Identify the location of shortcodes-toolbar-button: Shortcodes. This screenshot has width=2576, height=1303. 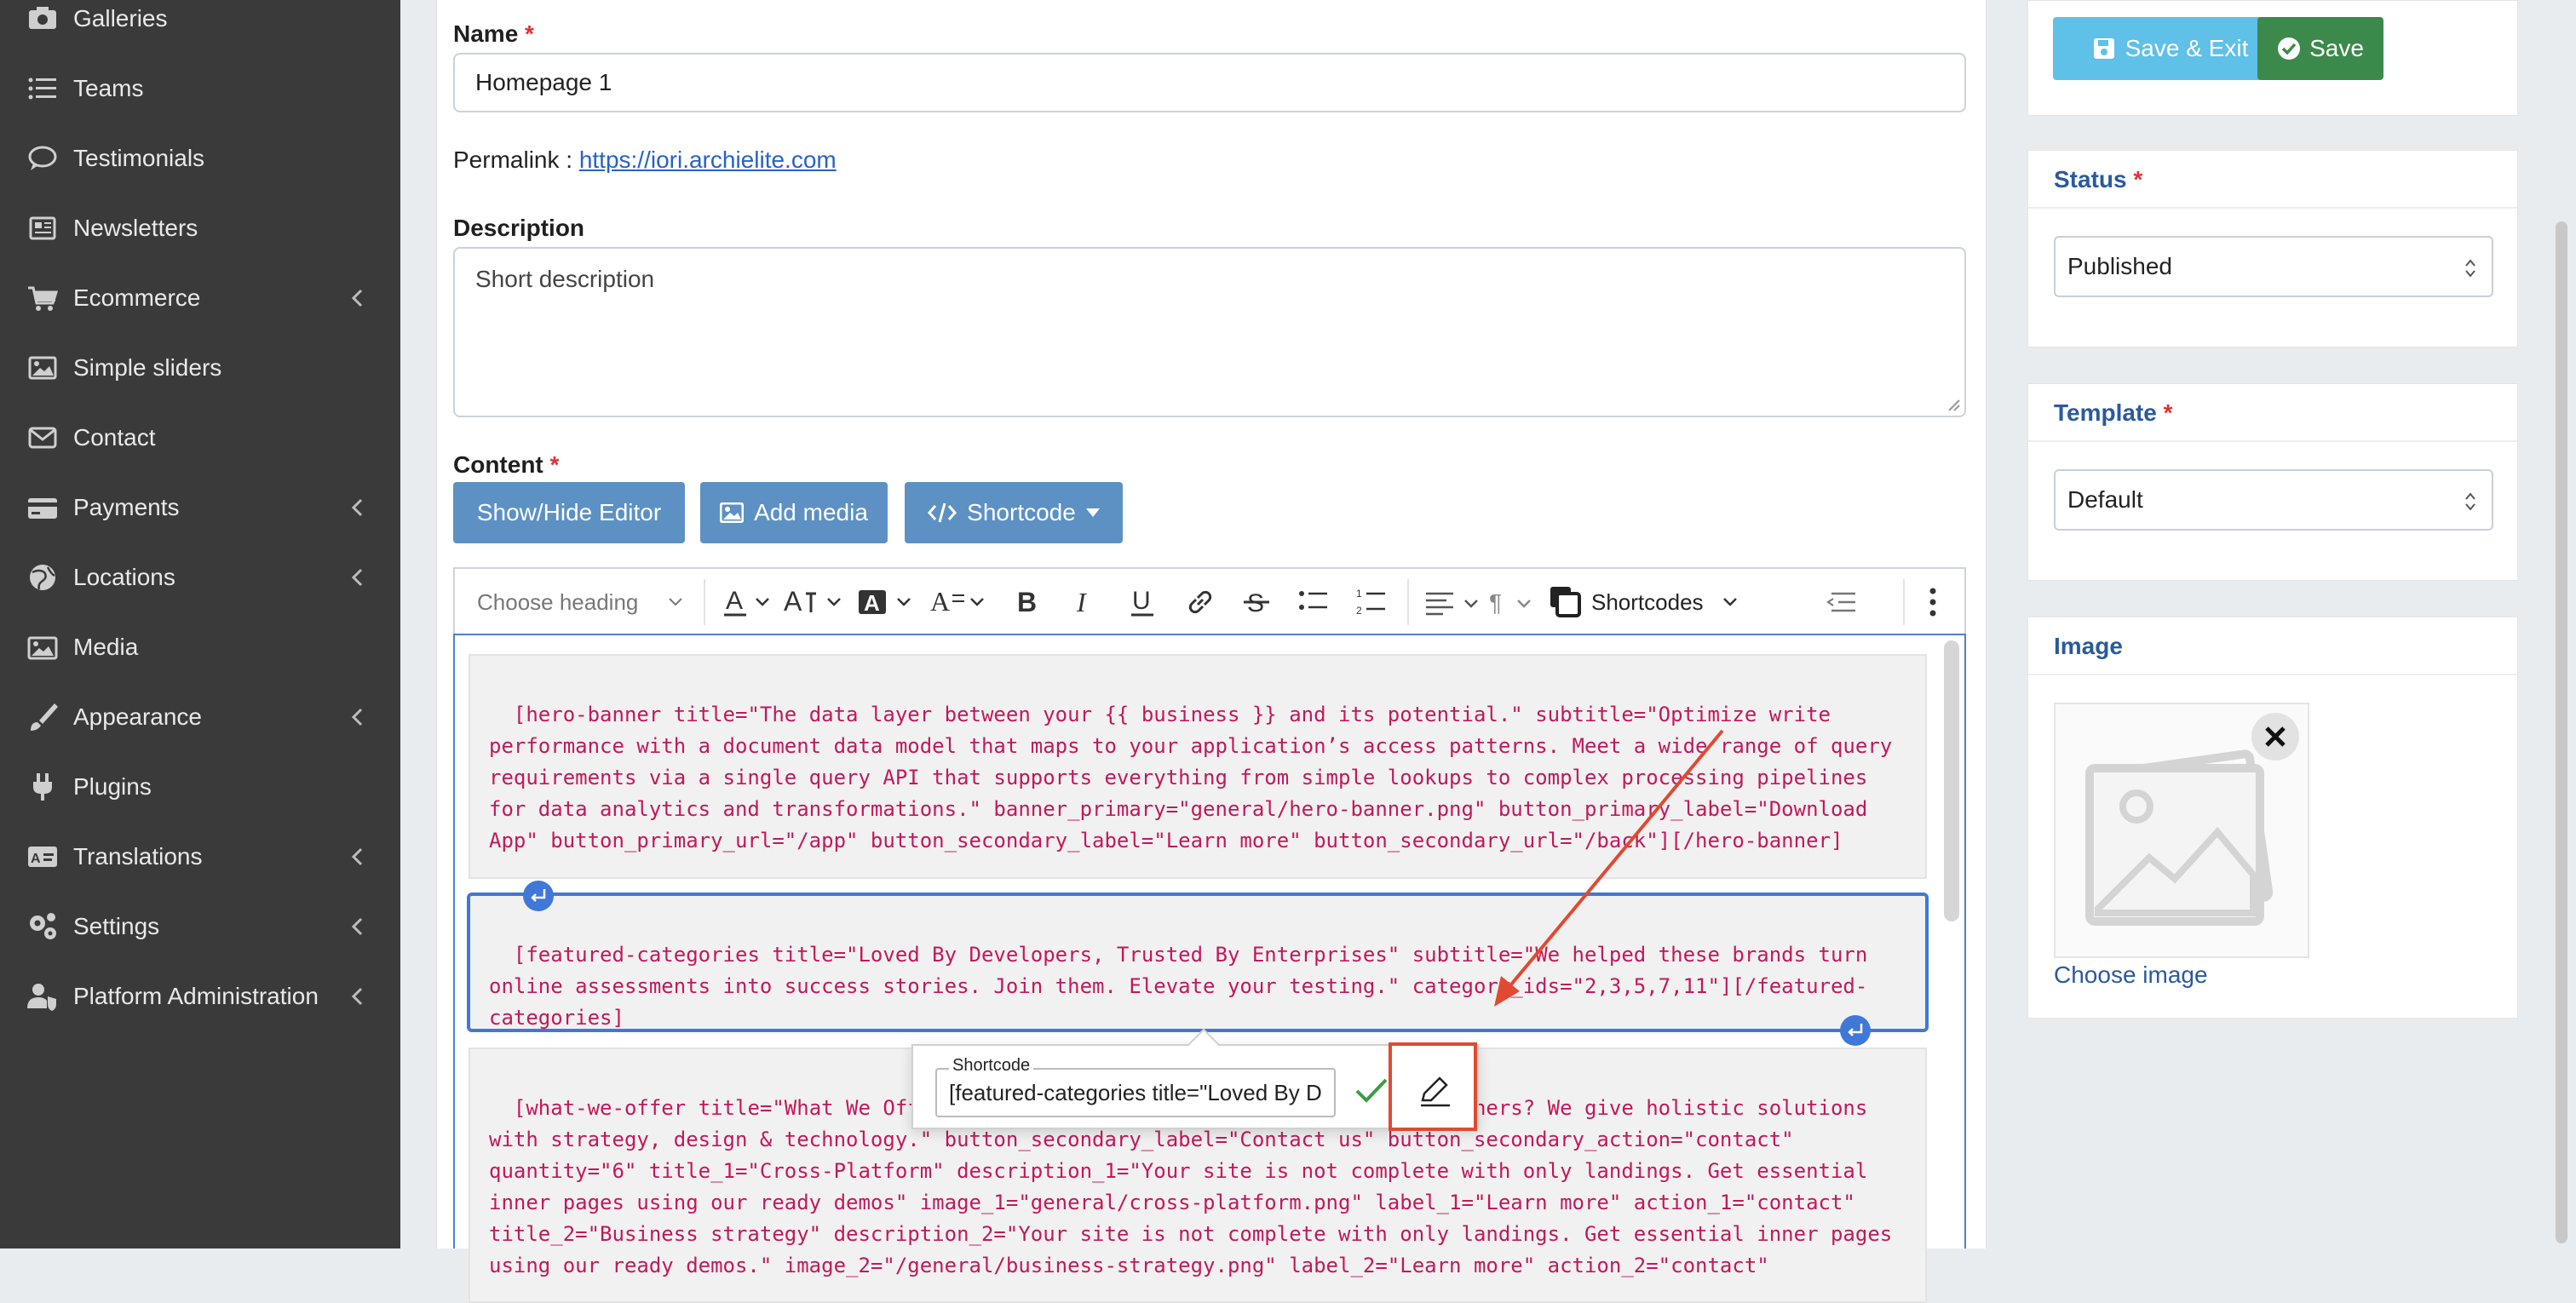
(1644, 602).